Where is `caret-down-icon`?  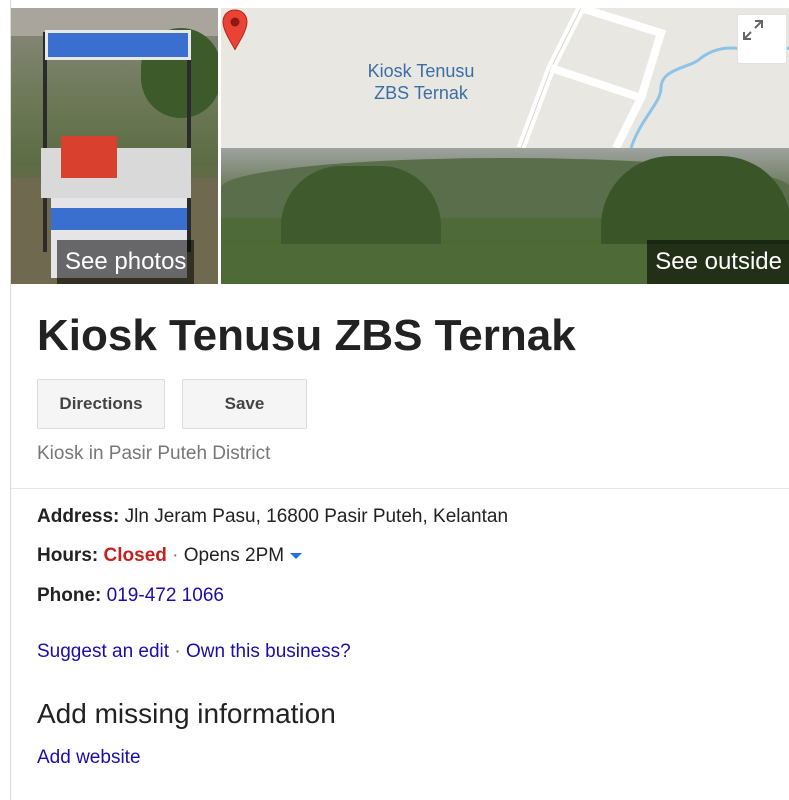 caret-down-icon is located at coordinates (296, 555).